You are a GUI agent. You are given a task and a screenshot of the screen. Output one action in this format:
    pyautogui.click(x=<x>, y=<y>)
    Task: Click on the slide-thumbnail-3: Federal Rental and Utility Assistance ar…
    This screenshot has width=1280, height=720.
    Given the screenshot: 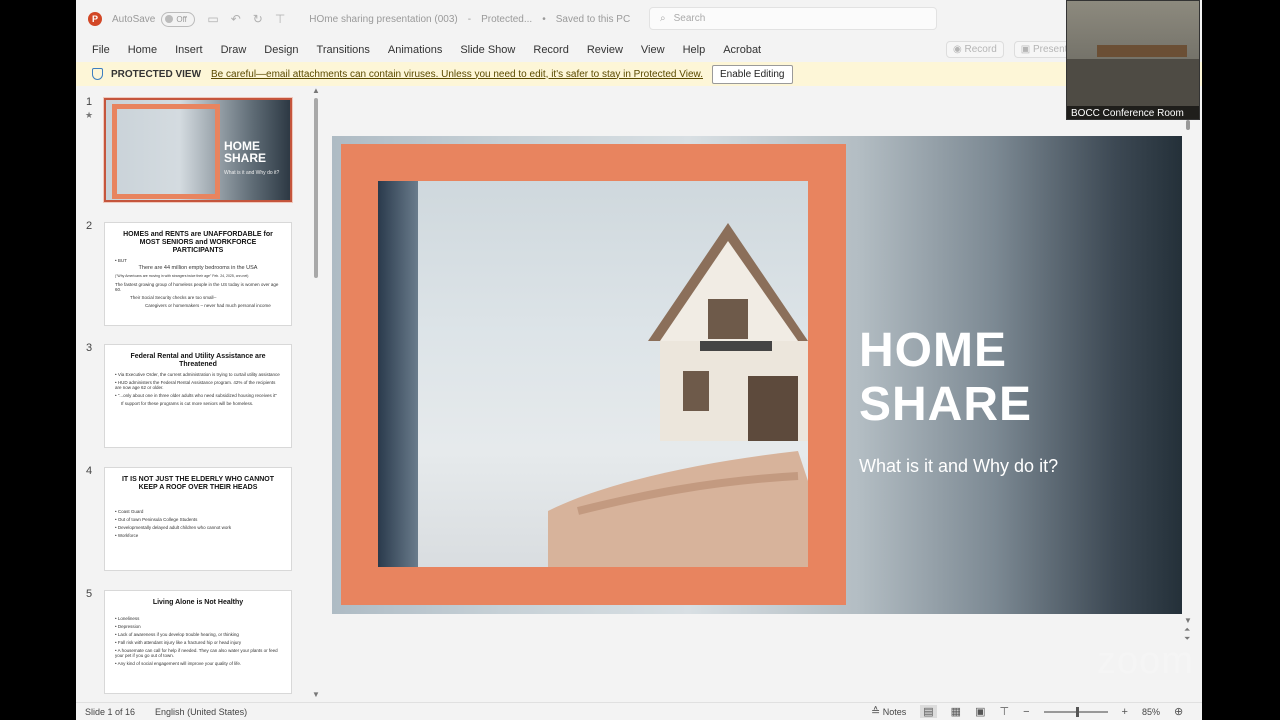 What is the action you would take?
    pyautogui.click(x=198, y=396)
    